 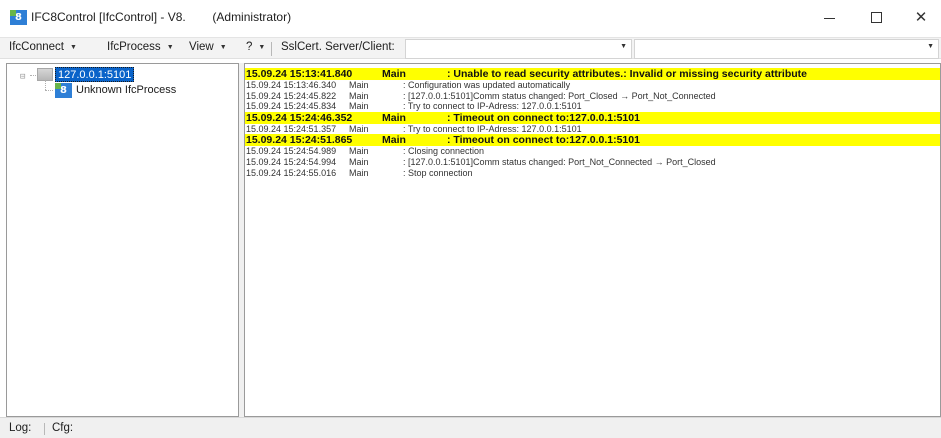 I want to click on log-timestamp: 15.09.24 15:24:45.834, so click(x=291, y=106).